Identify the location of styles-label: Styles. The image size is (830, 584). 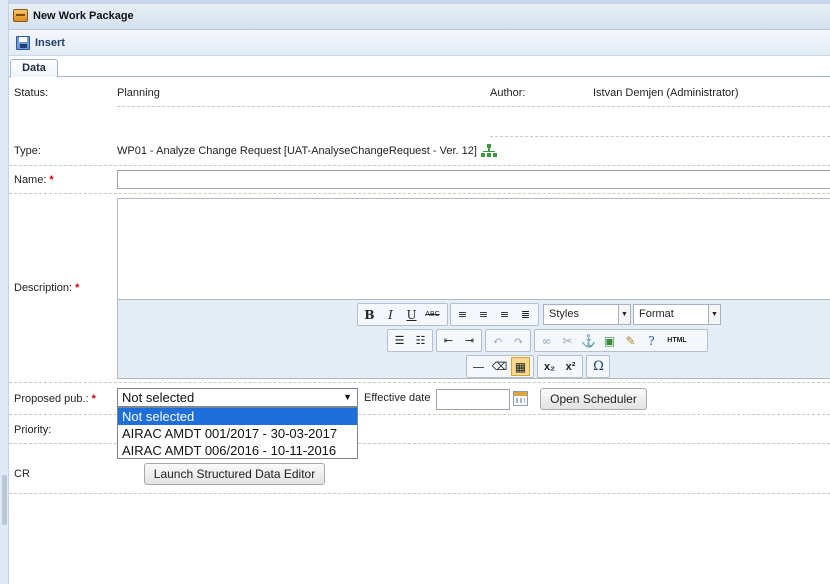
(564, 314).